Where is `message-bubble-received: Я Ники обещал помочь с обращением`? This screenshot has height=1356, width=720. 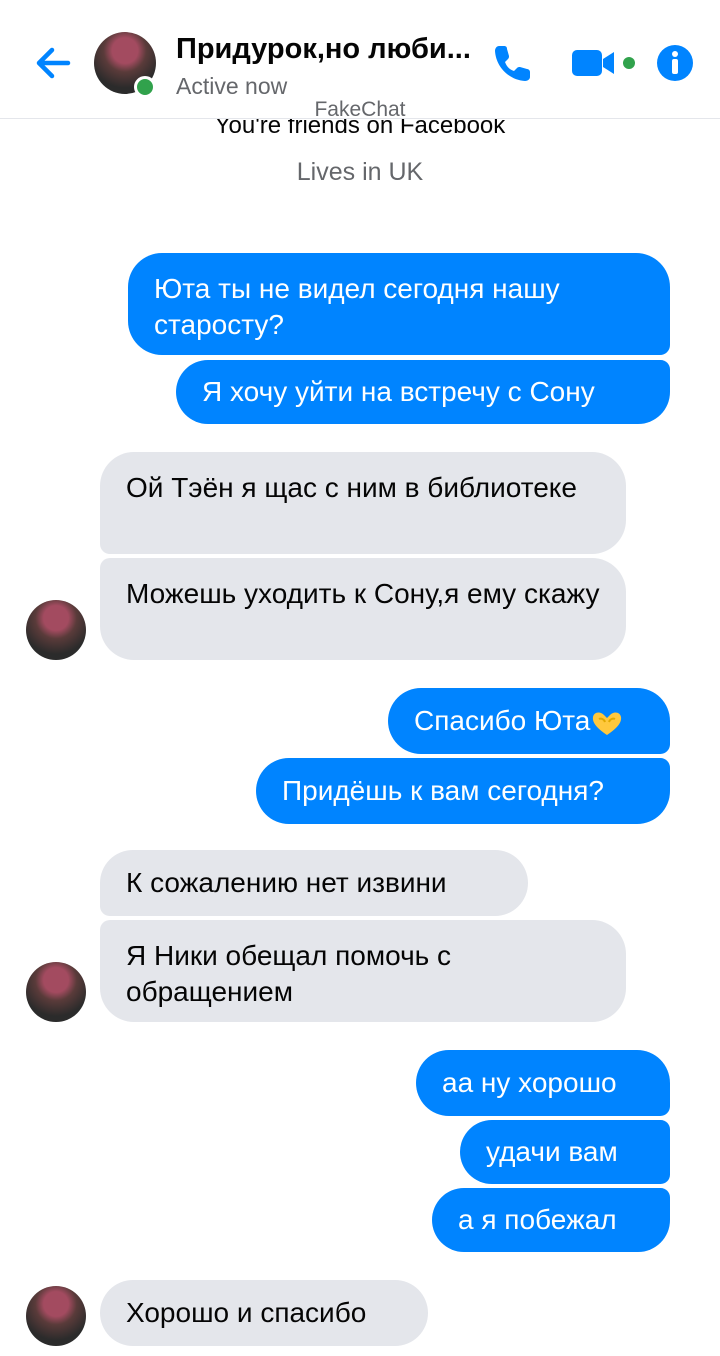
message-bubble-received: Я Ники обещал помочь с обращением is located at coordinates (363, 971).